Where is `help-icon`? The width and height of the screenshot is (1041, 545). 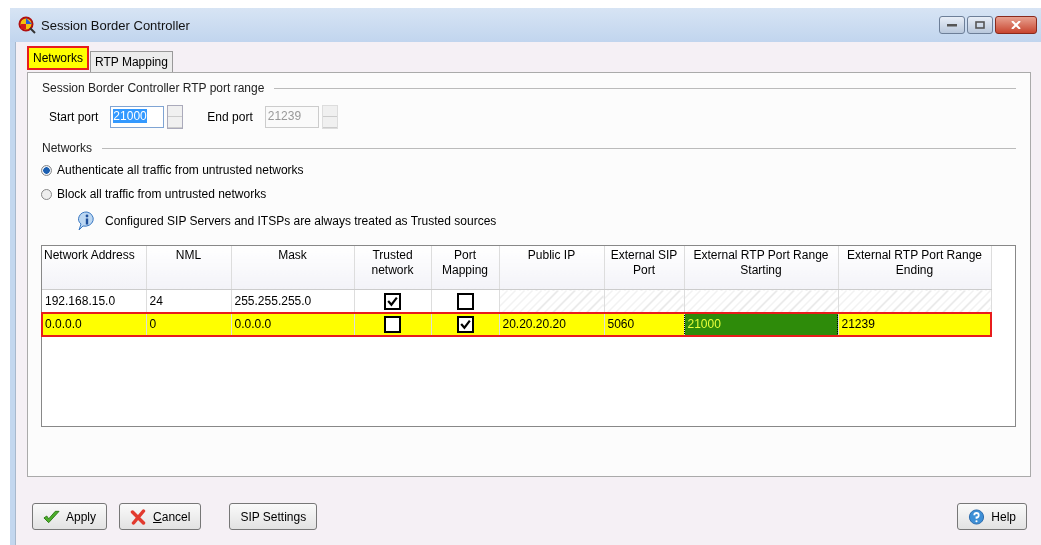
help-icon is located at coordinates (977, 516).